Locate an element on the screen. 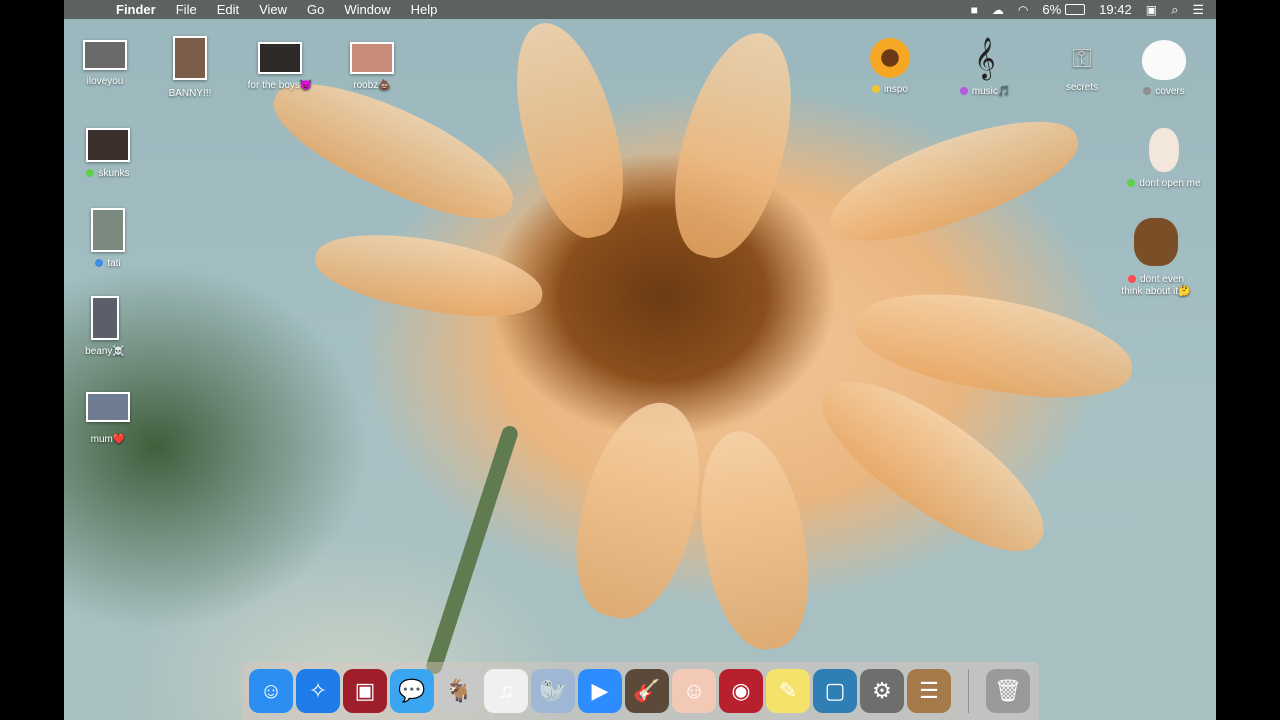 The image size is (1280, 720). menu-edit: Edit is located at coordinates (228, 9).